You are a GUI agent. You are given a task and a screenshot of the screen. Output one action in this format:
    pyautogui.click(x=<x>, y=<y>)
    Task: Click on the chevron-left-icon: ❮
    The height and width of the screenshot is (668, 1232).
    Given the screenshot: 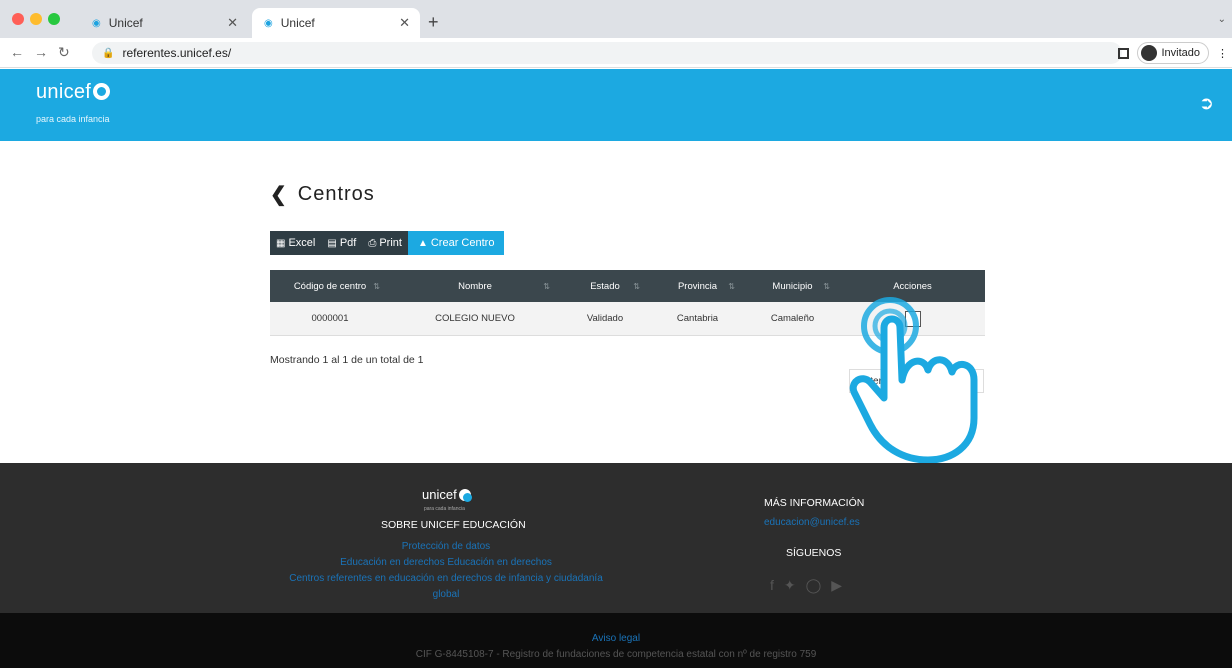 What is the action you would take?
    pyautogui.click(x=279, y=194)
    